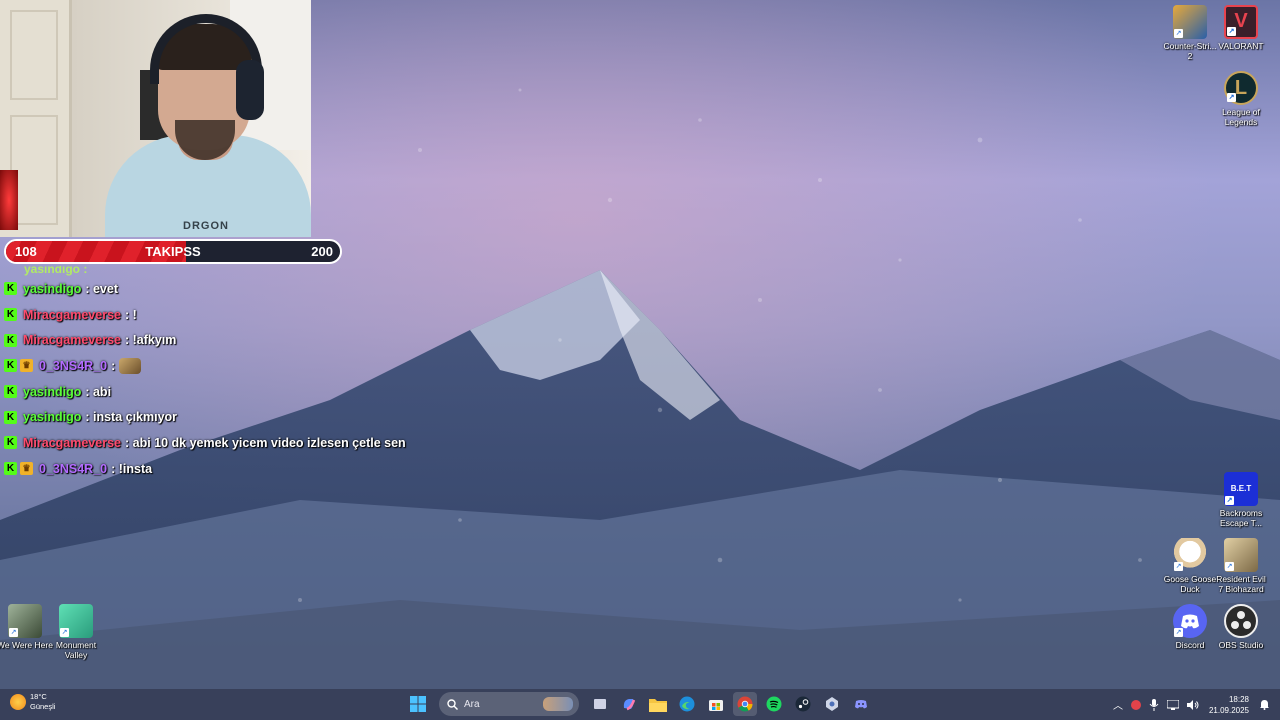  Describe the element at coordinates (1241, 555) in the screenshot. I see `resident-evil-icon: ↗` at that location.